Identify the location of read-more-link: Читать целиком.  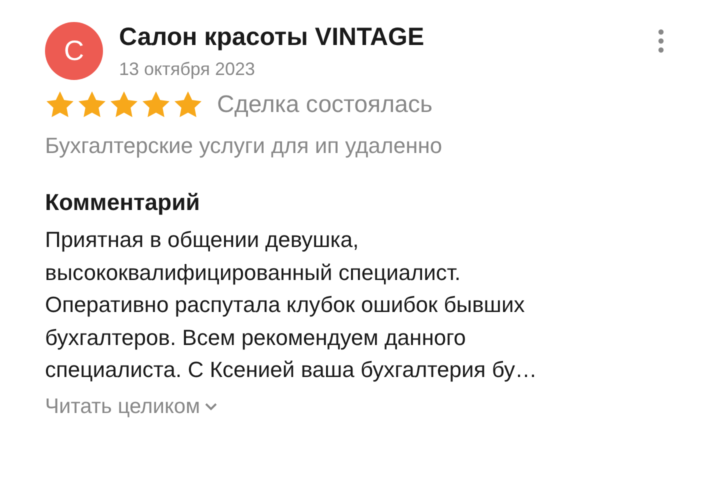
(131, 406).